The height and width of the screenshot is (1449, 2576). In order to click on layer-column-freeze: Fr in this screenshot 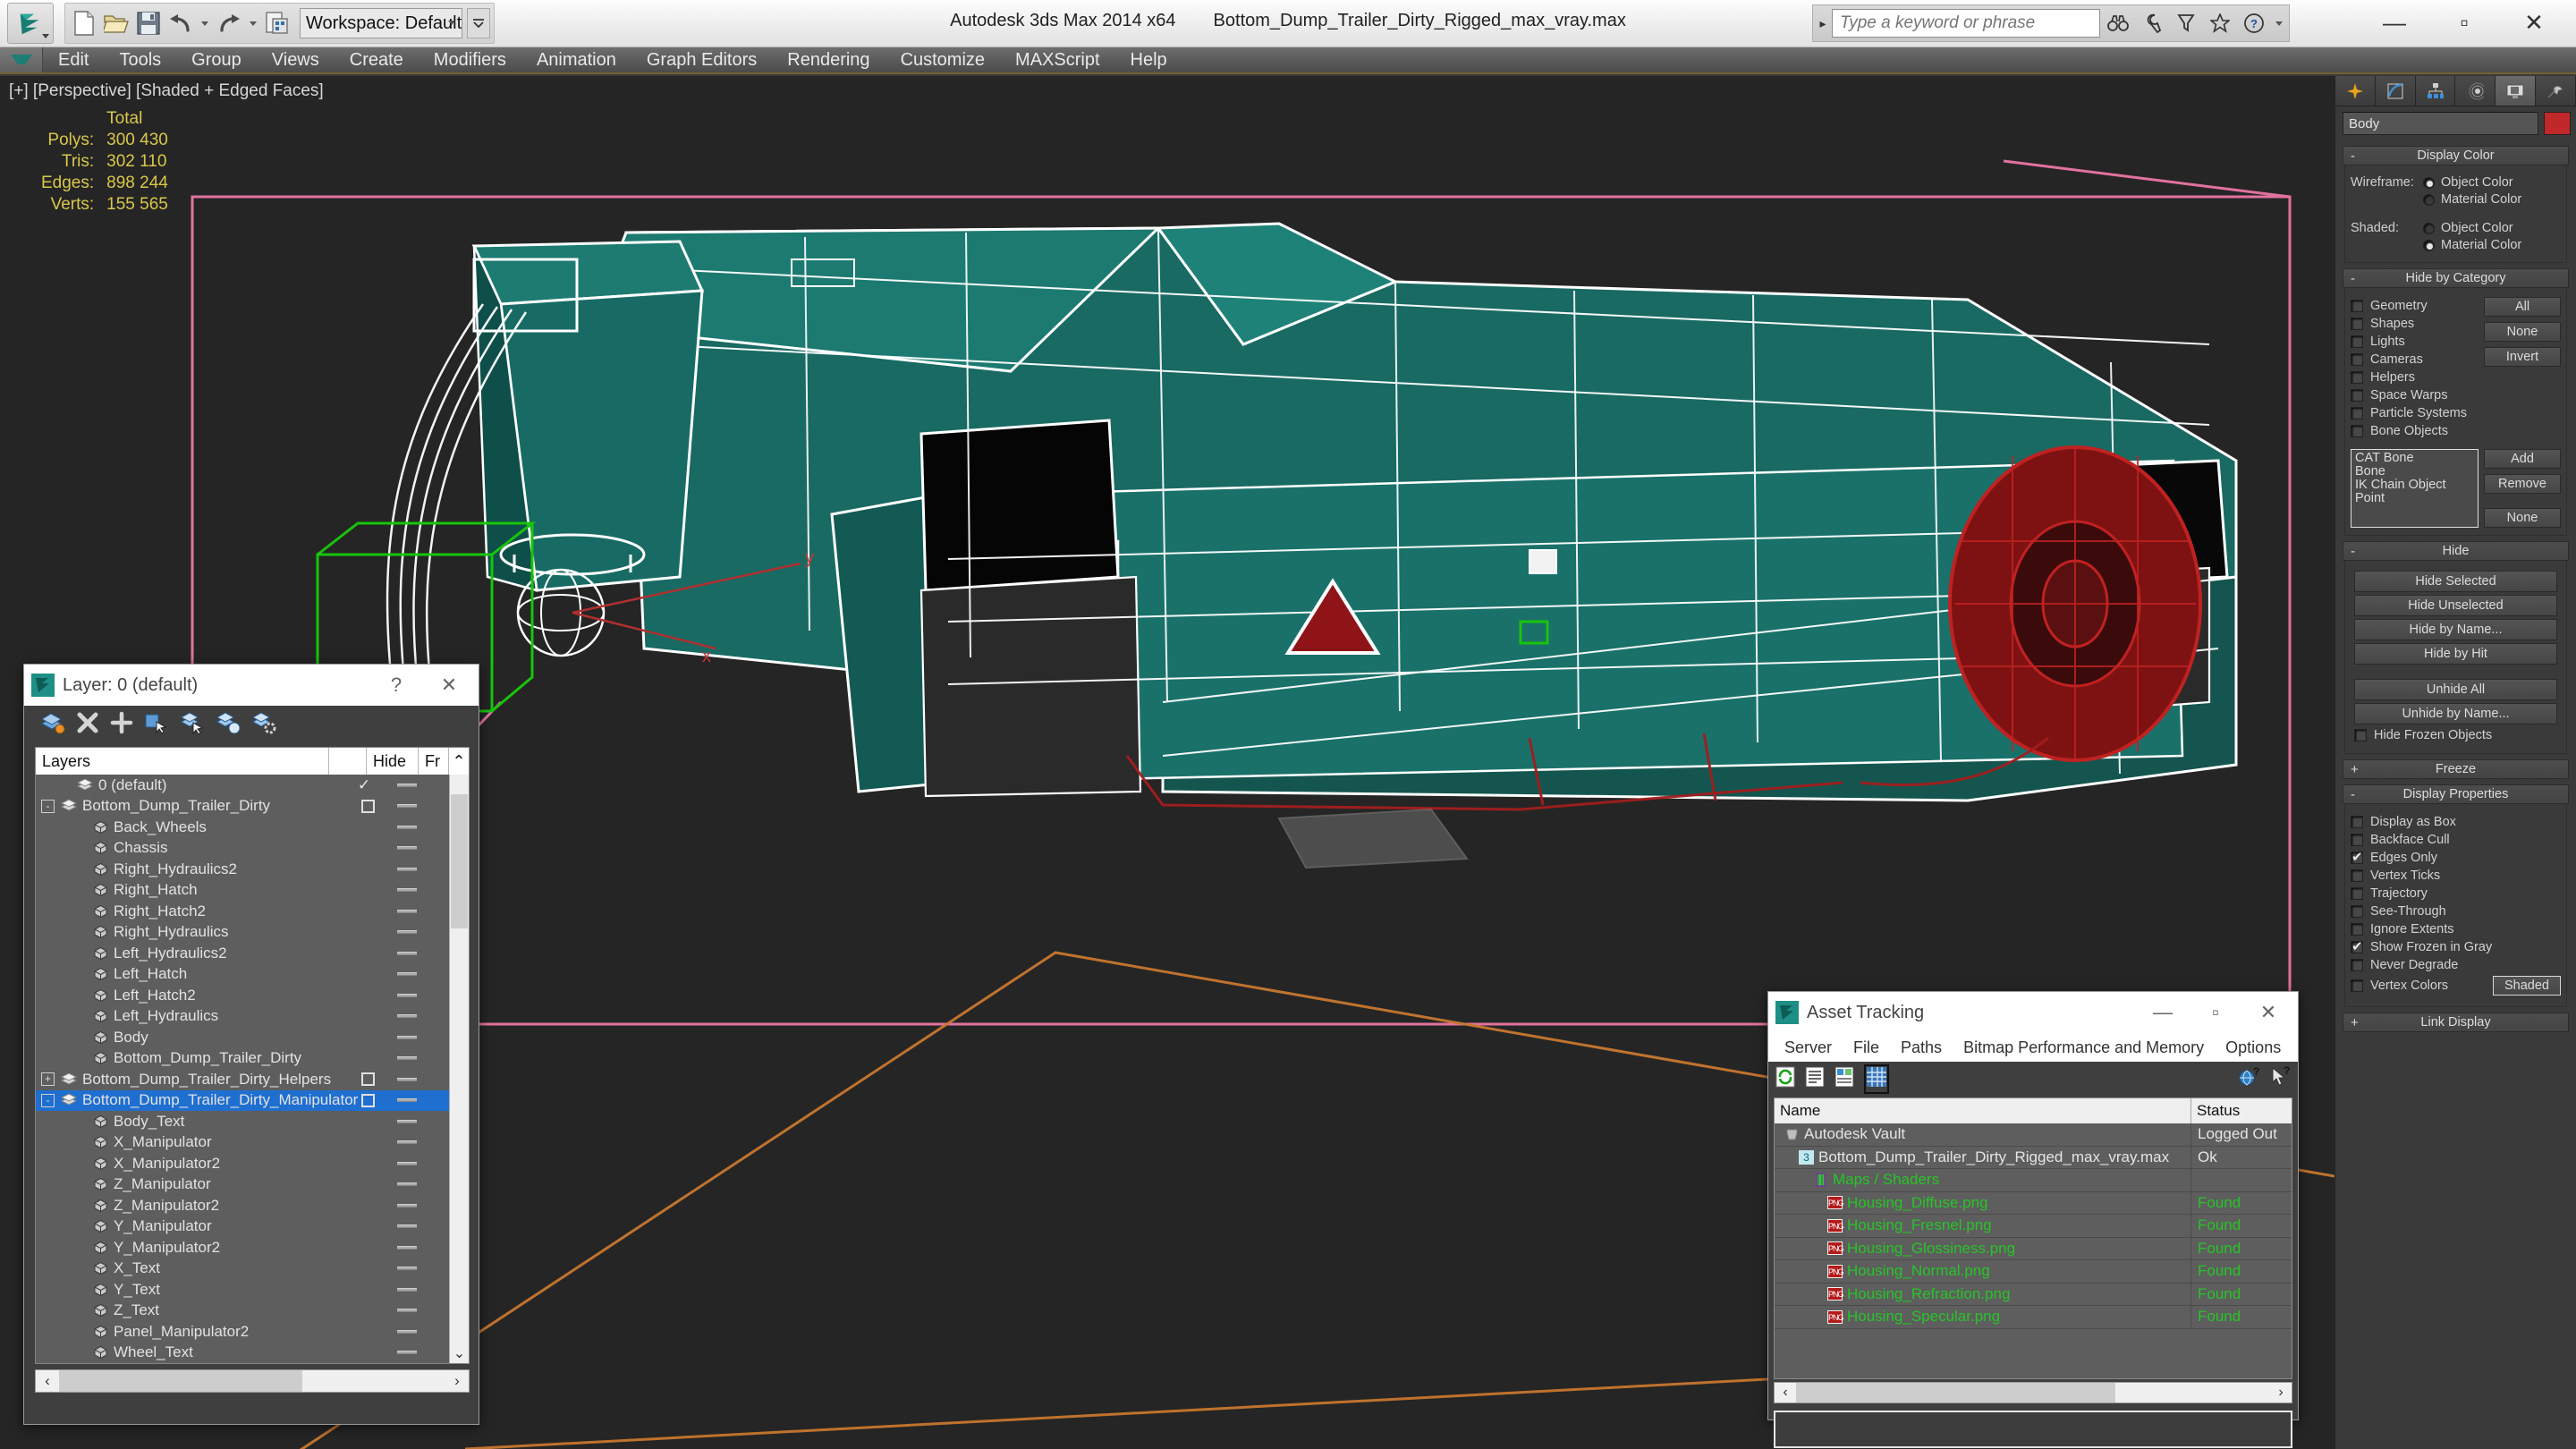, I will do `click(434, 761)`.